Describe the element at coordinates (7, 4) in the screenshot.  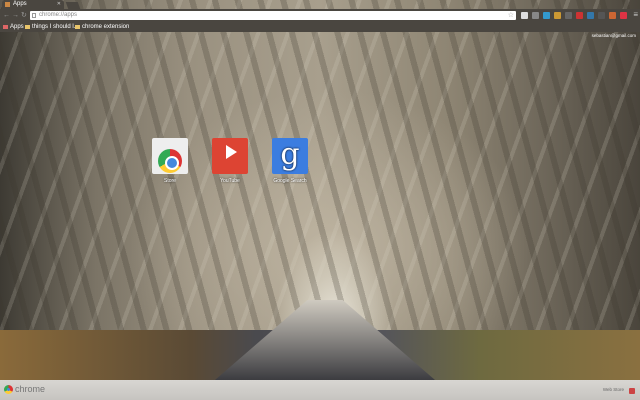
I see `apps-favicon-icon` at that location.